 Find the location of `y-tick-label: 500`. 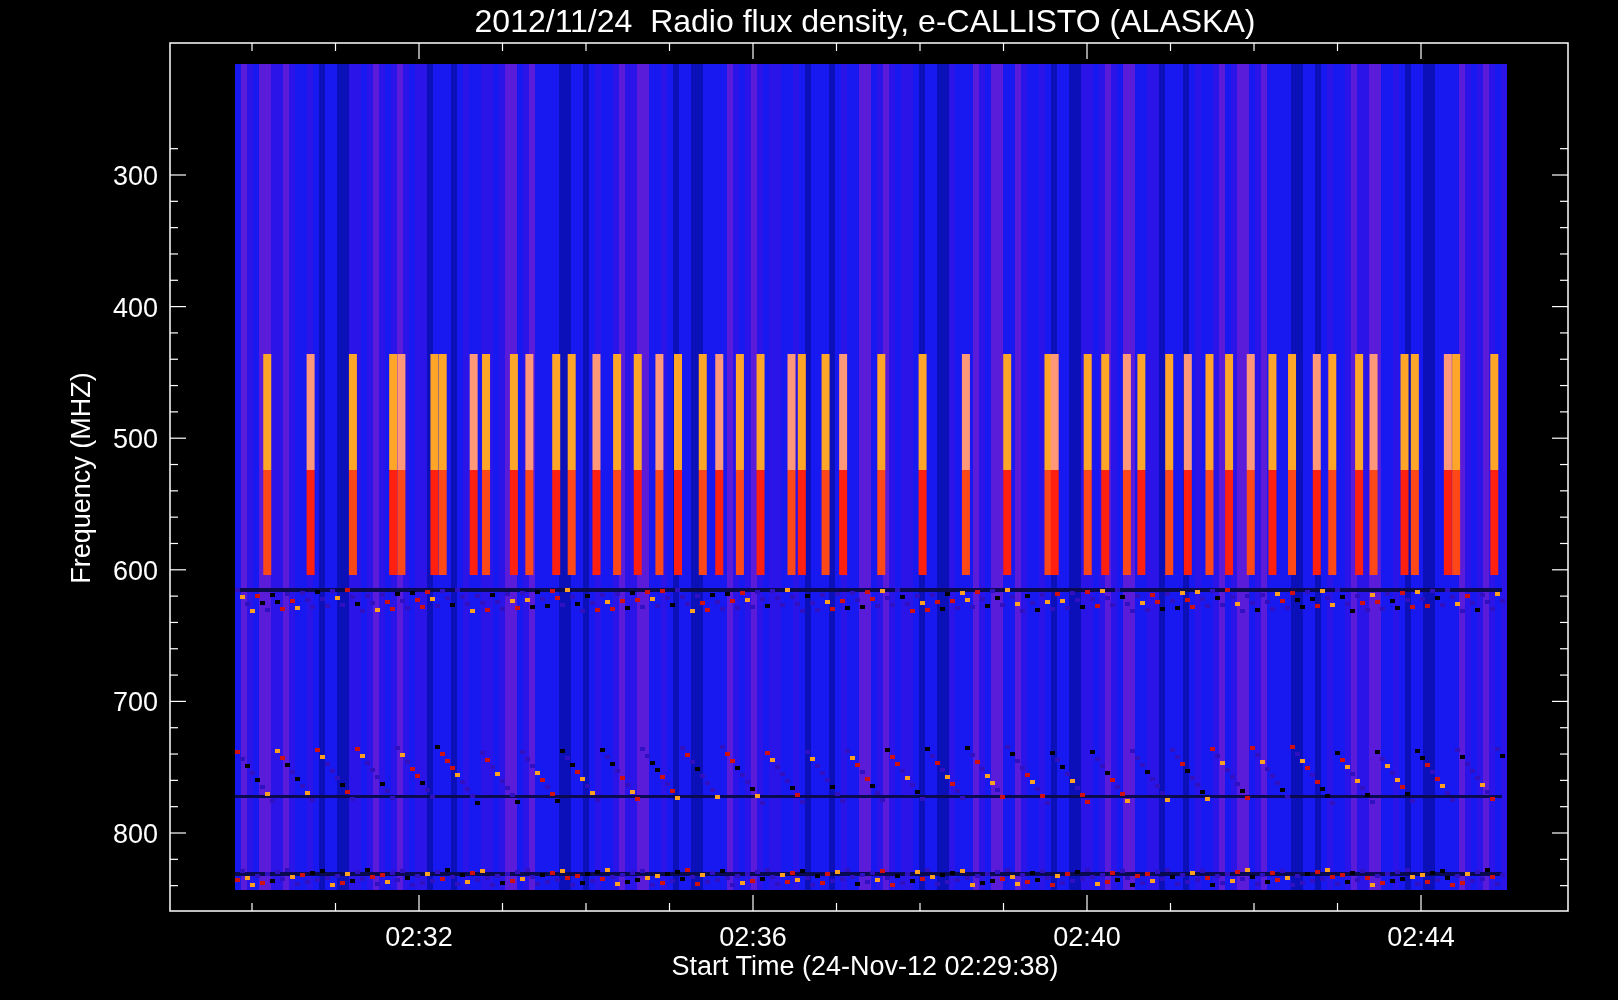

y-tick-label: 500 is located at coordinates (135, 439).